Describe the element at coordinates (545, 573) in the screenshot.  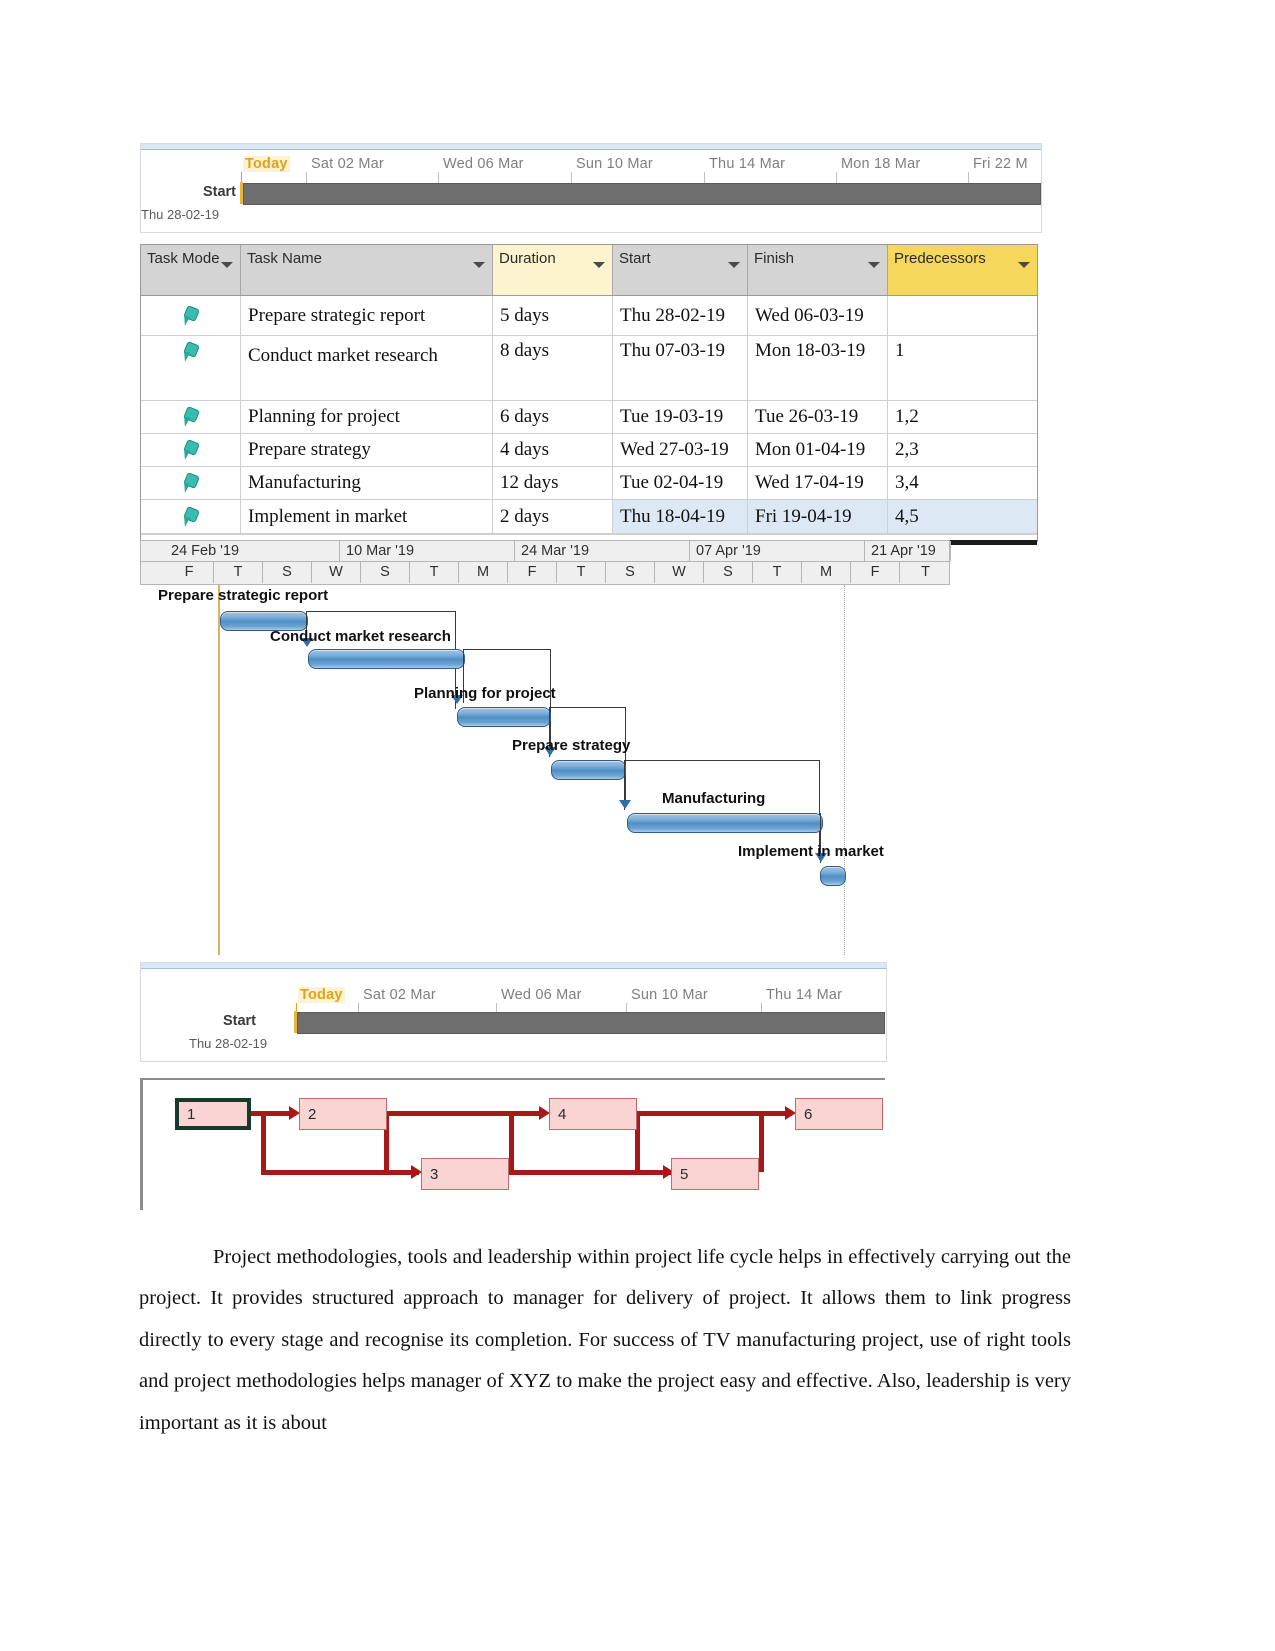
I see `gantt-day-header: F T S W S T M F T S W S T M F T` at that location.